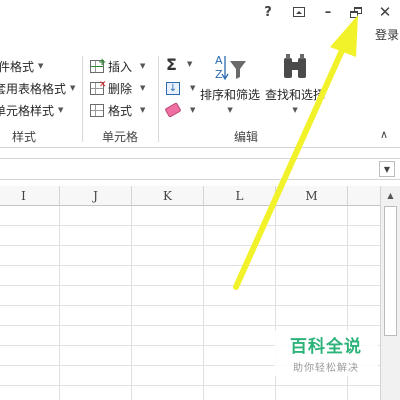 The height and width of the screenshot is (400, 400). Describe the element at coordinates (173, 88) in the screenshot. I see `fill-down-icon: ↓` at that location.